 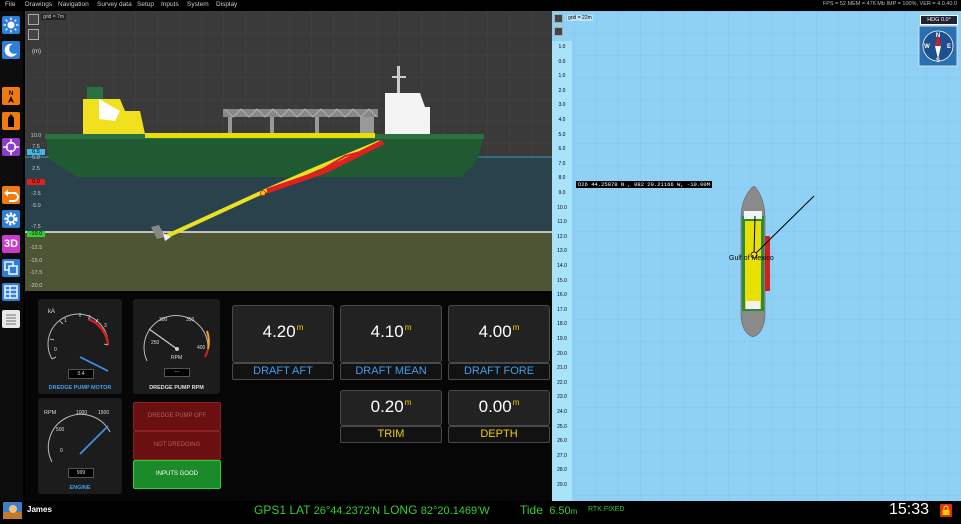 I want to click on svg-text: 2, so click(x=89, y=318).